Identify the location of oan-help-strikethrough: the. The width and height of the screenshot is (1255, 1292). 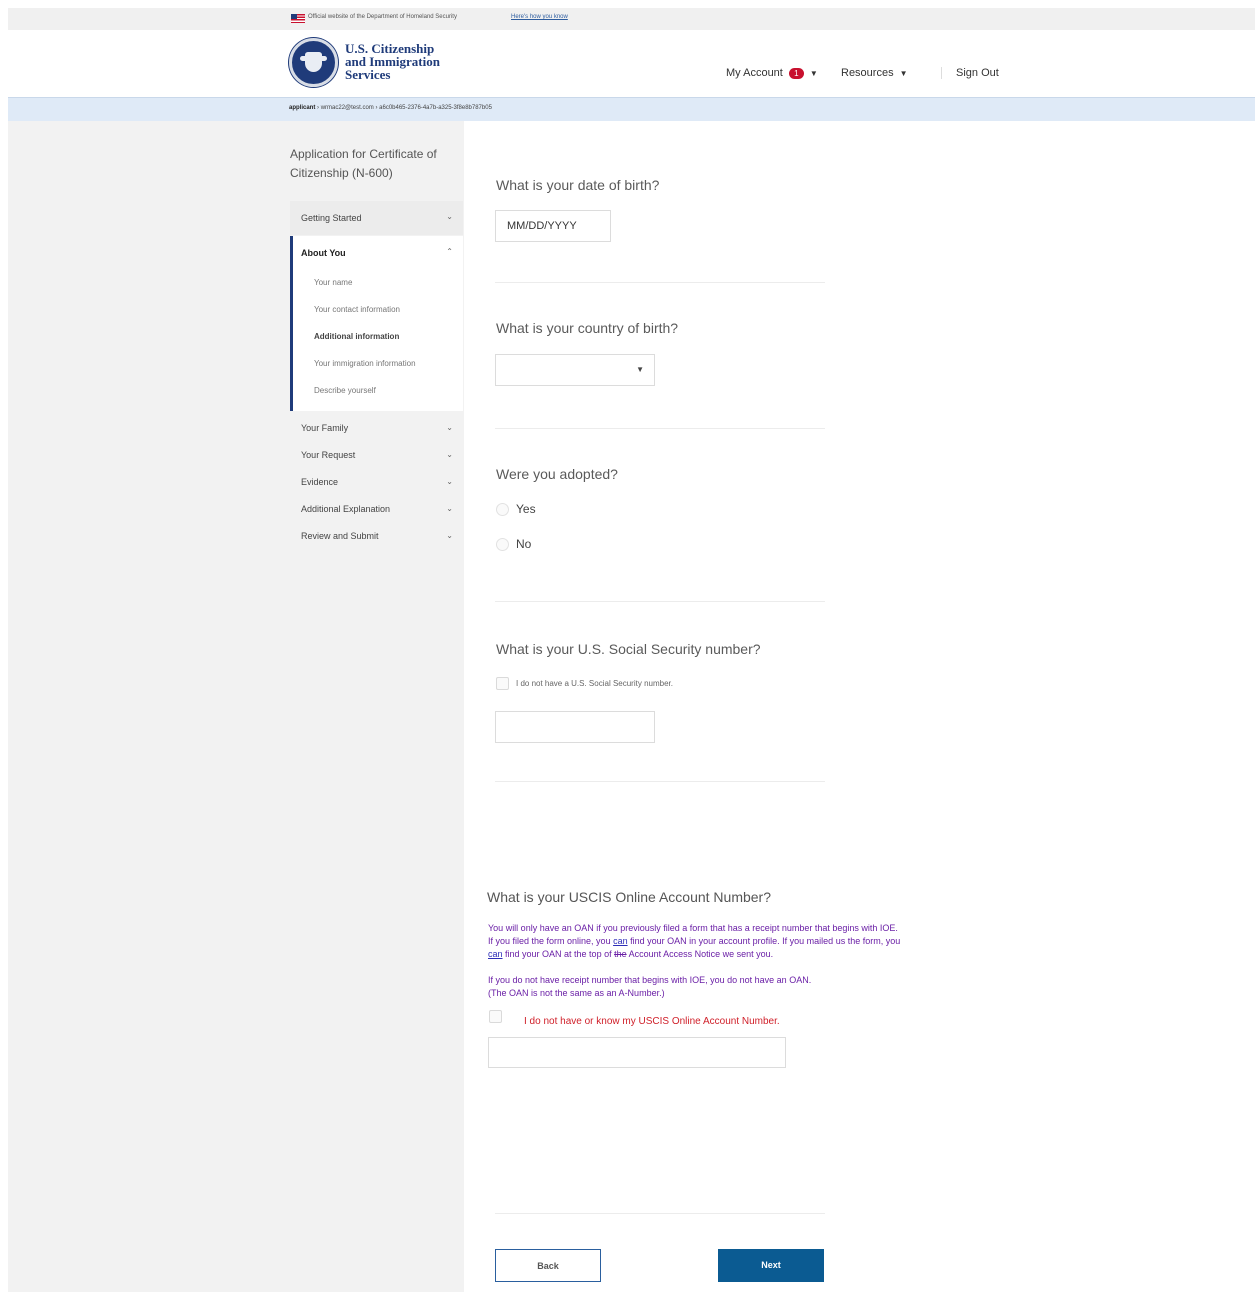
(620, 954).